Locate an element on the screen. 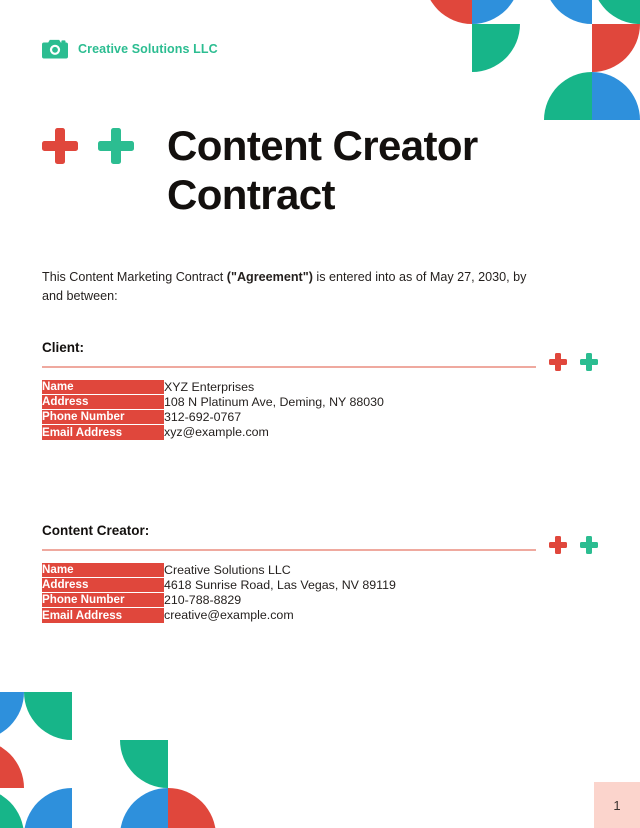 Image resolution: width=640 pixels, height=828 pixels. party-heading: Content Creator: is located at coordinates (96, 530).